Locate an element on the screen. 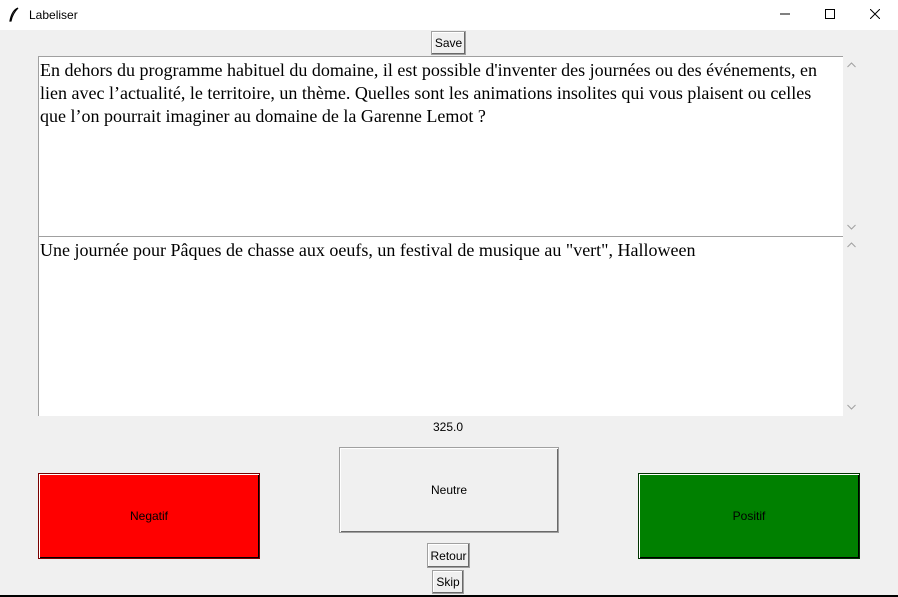 This screenshot has width=898, height=597. close-button is located at coordinates (875, 15).